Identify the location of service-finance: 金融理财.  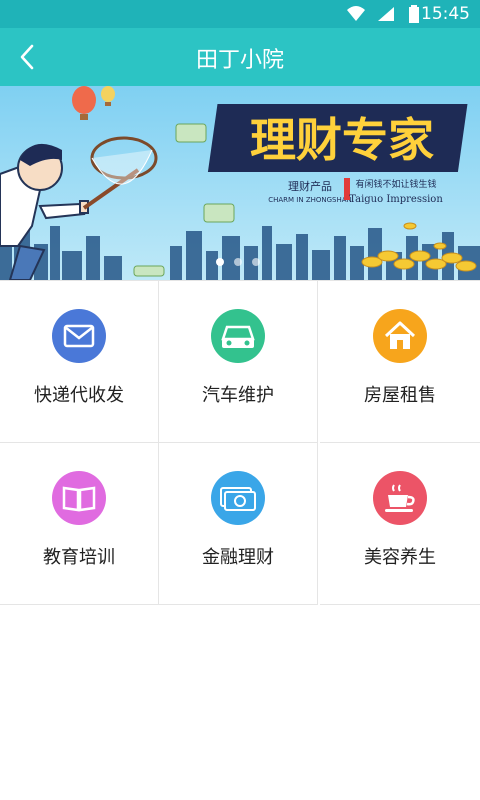
(238, 524).